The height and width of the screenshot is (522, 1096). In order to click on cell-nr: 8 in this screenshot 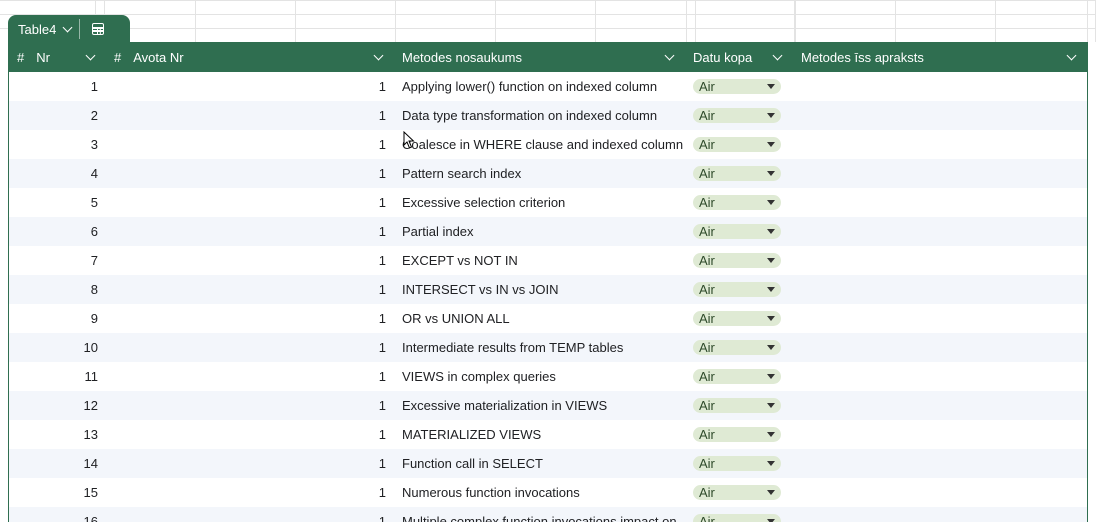, I will do `click(57, 289)`.